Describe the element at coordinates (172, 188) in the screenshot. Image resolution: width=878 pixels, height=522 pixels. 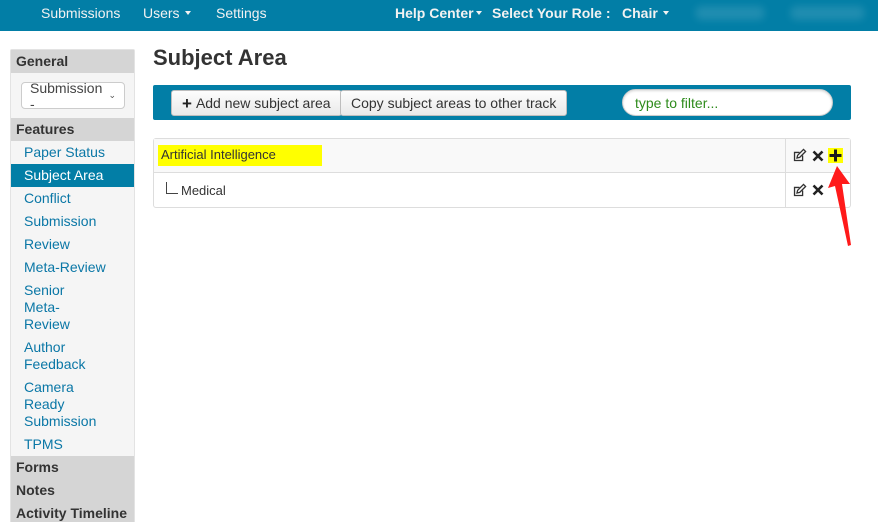
I see `tree-branch-icon` at that location.